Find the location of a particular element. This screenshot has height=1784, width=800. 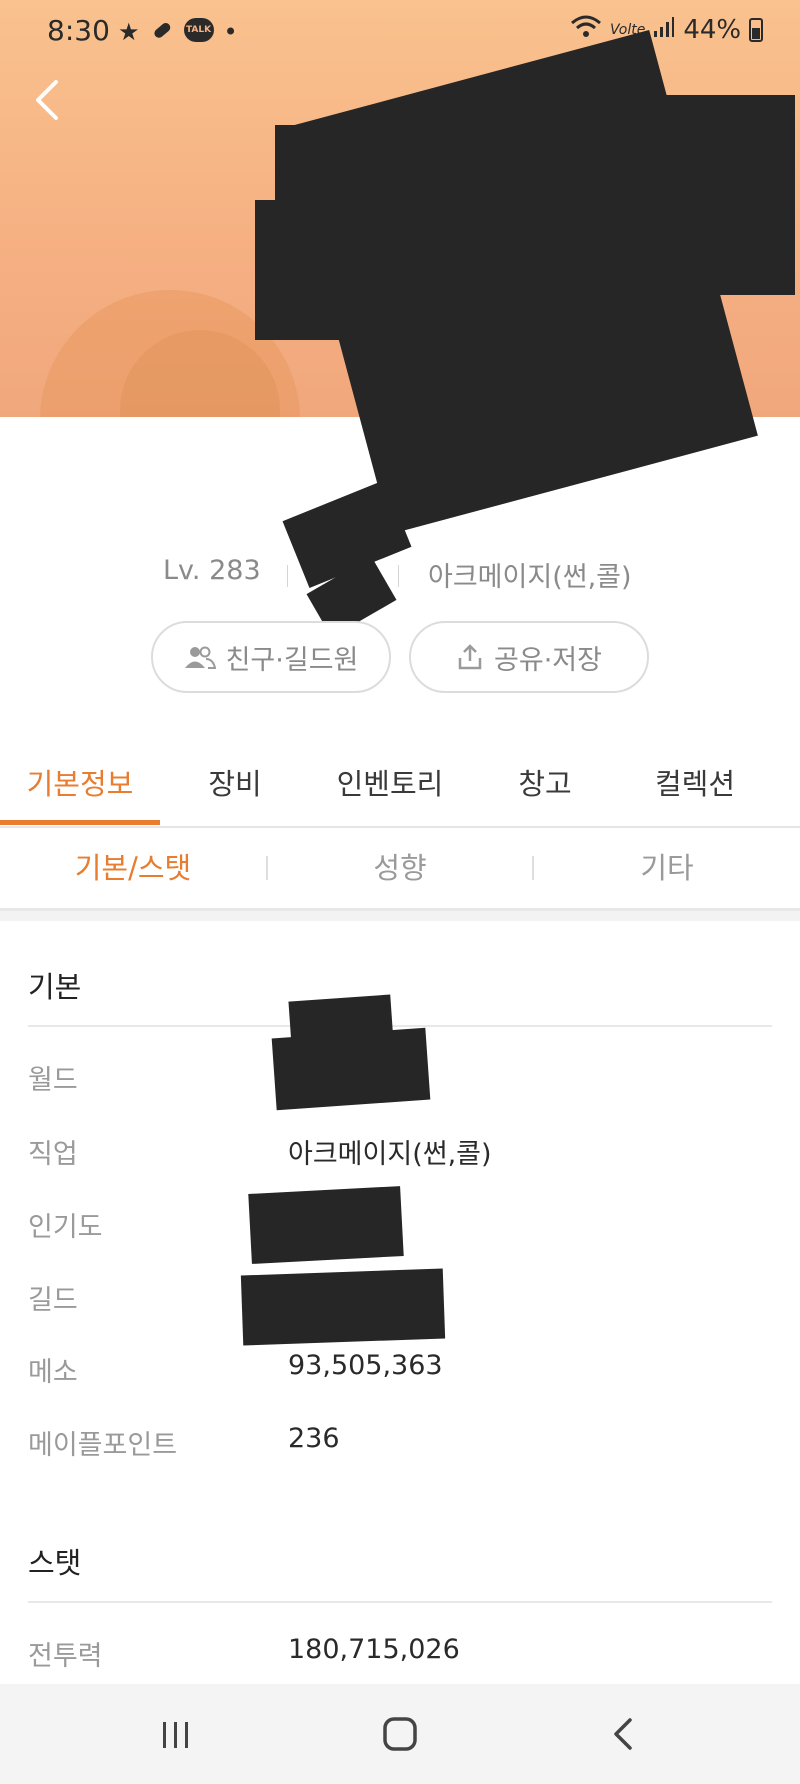

nav-back-button is located at coordinates (624, 1734).